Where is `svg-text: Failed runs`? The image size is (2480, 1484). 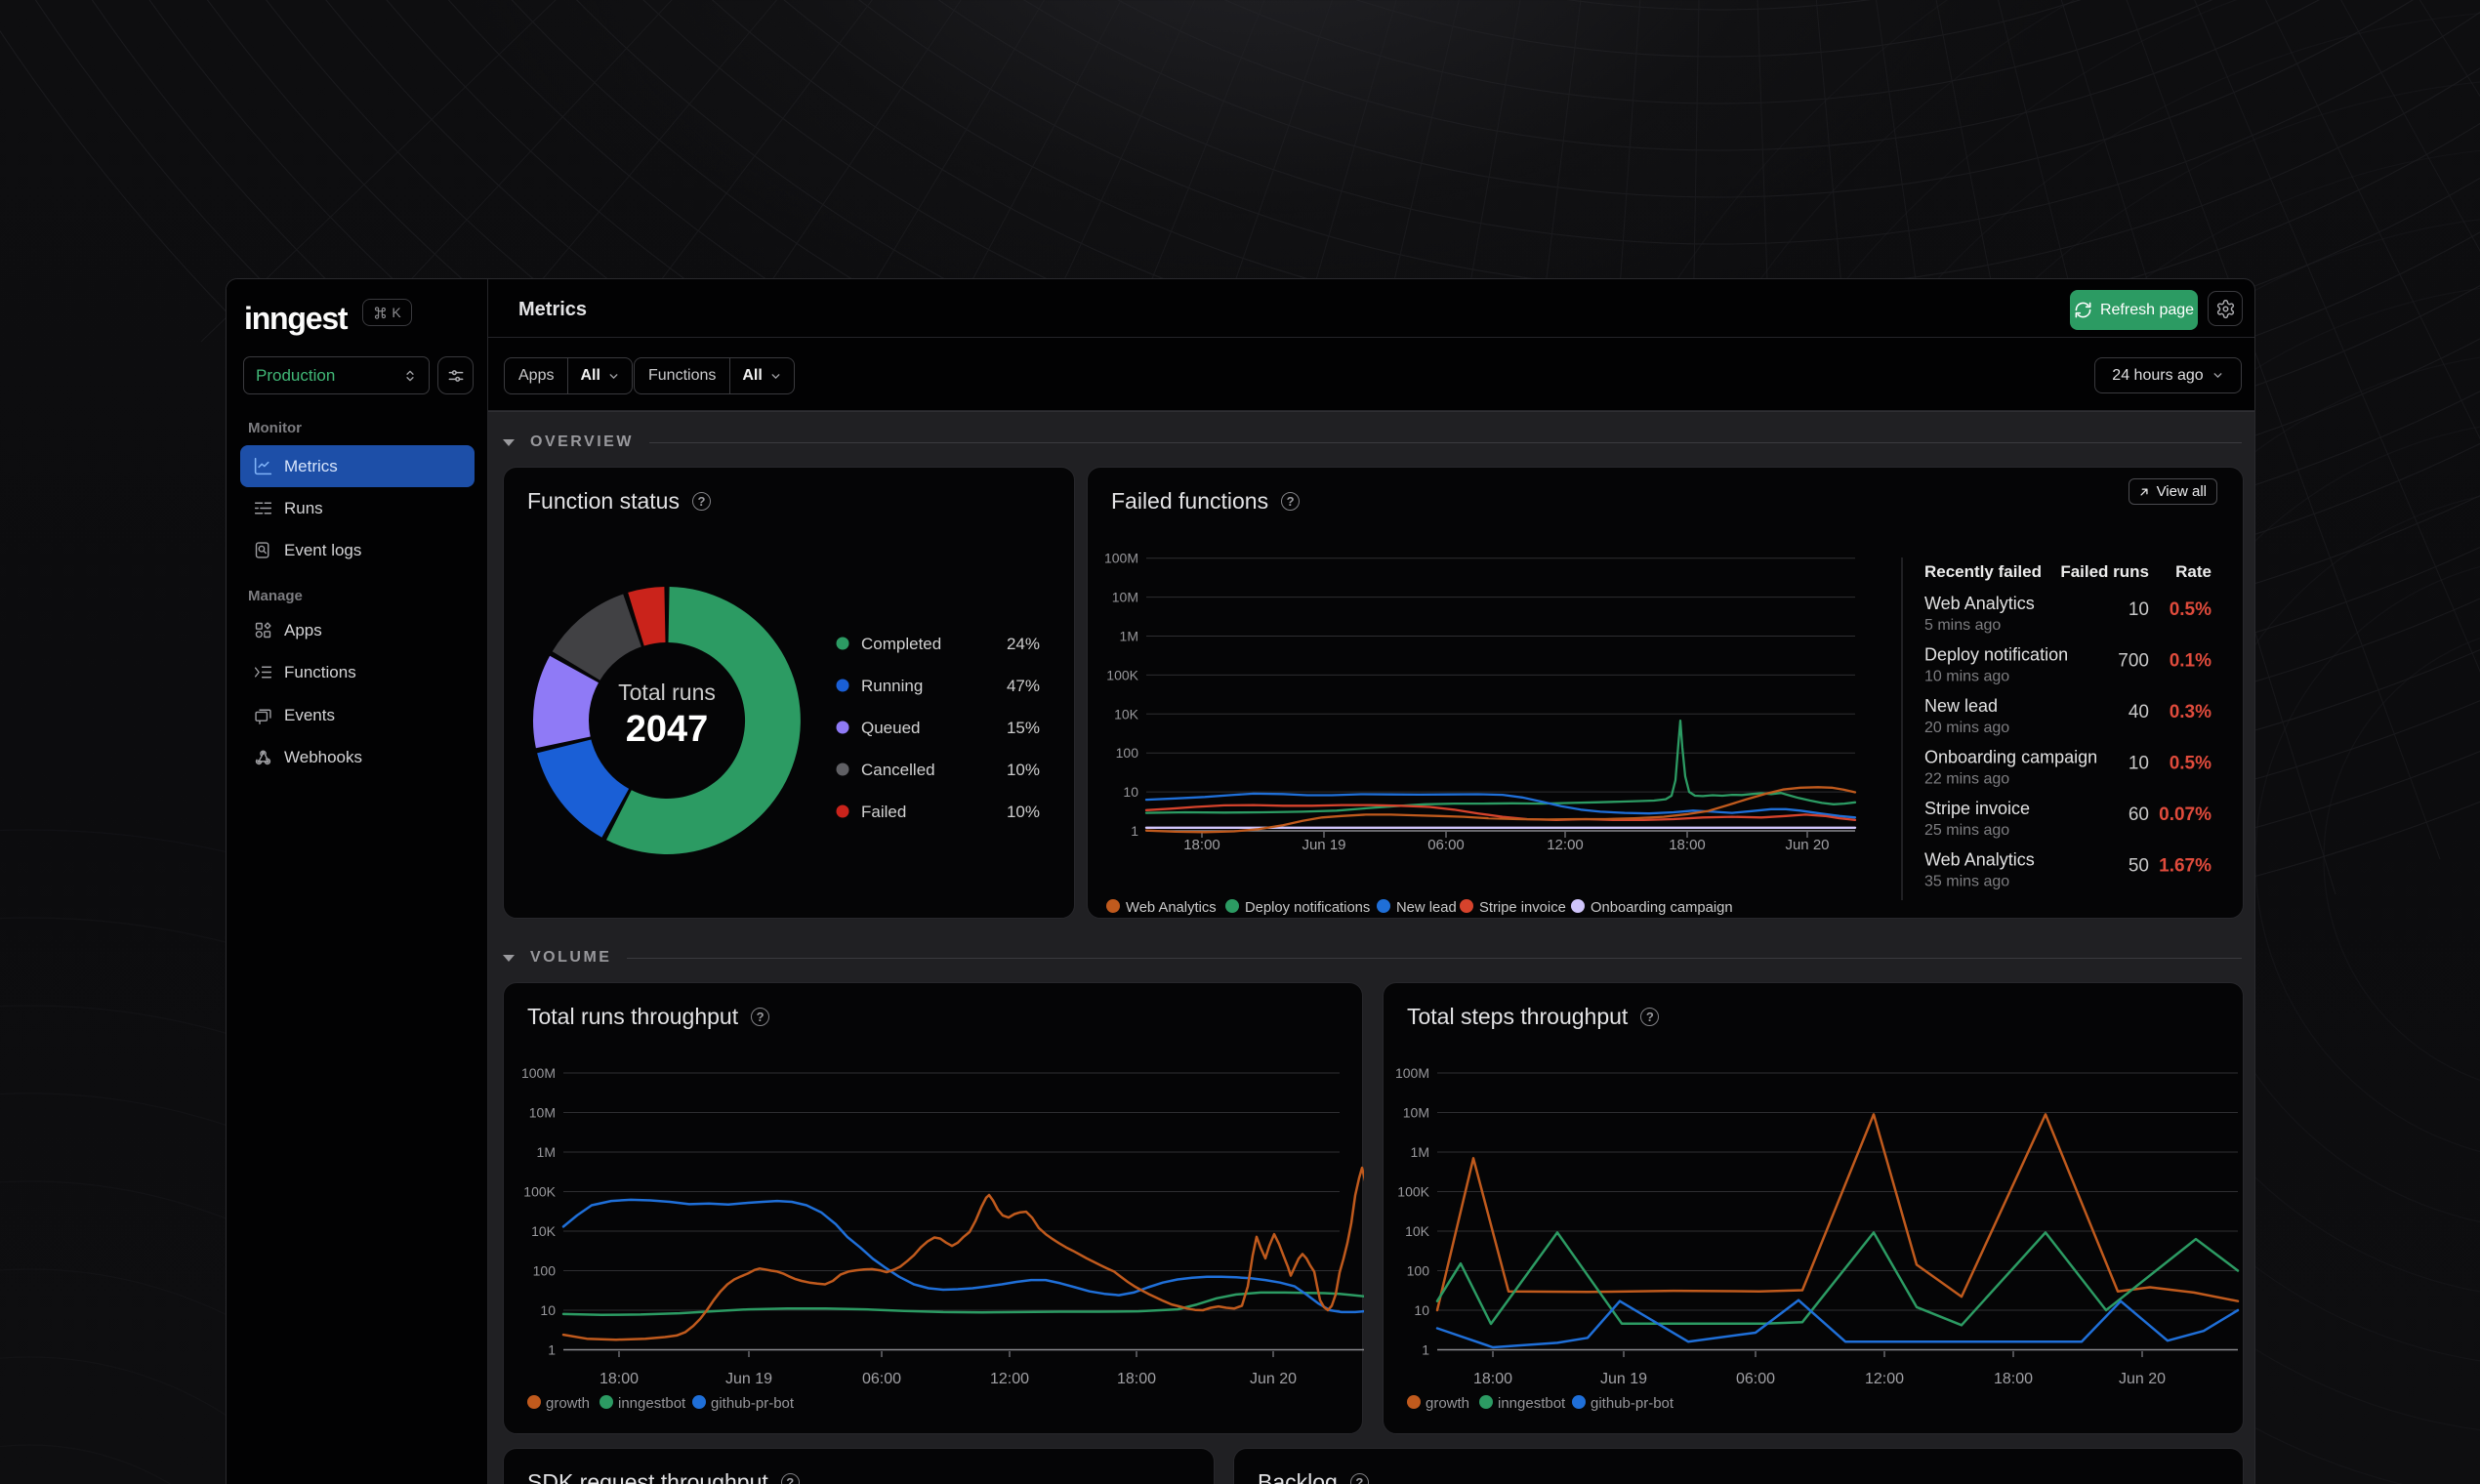 svg-text: Failed runs is located at coordinates (2104, 571).